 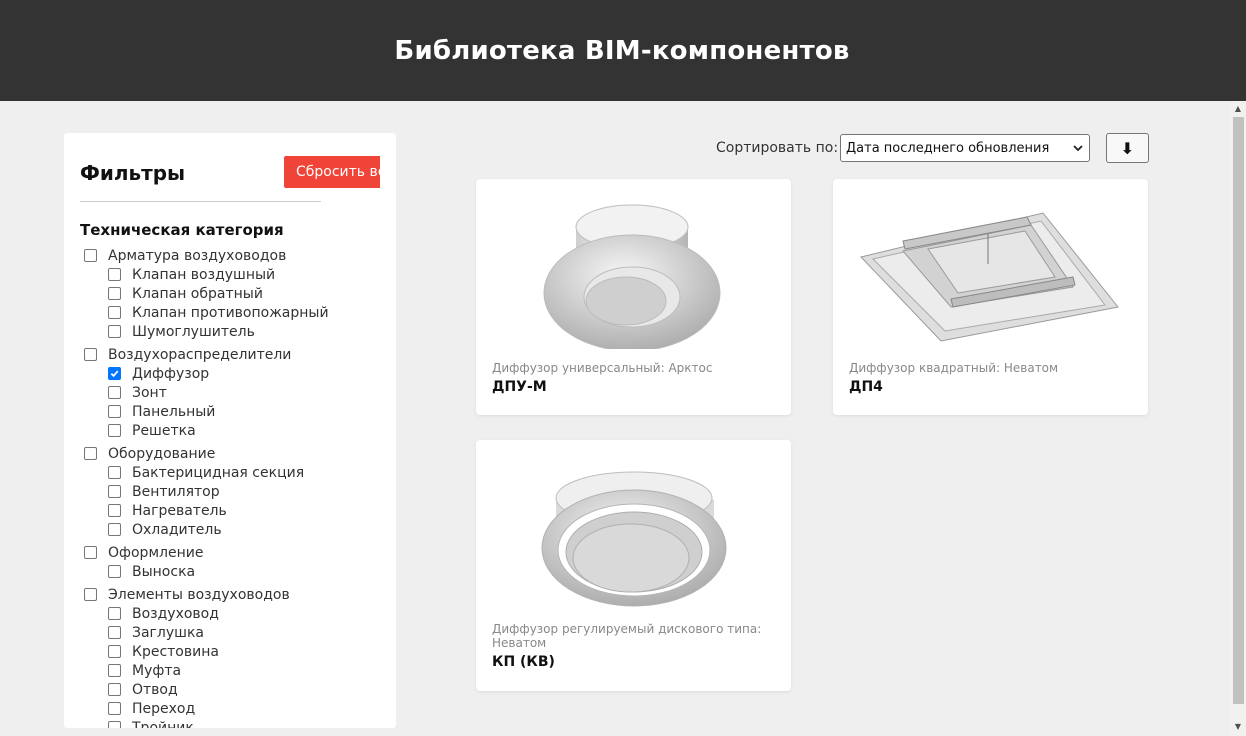 I want to click on filter-subcategory: Клапан обратный, so click(x=229, y=293).